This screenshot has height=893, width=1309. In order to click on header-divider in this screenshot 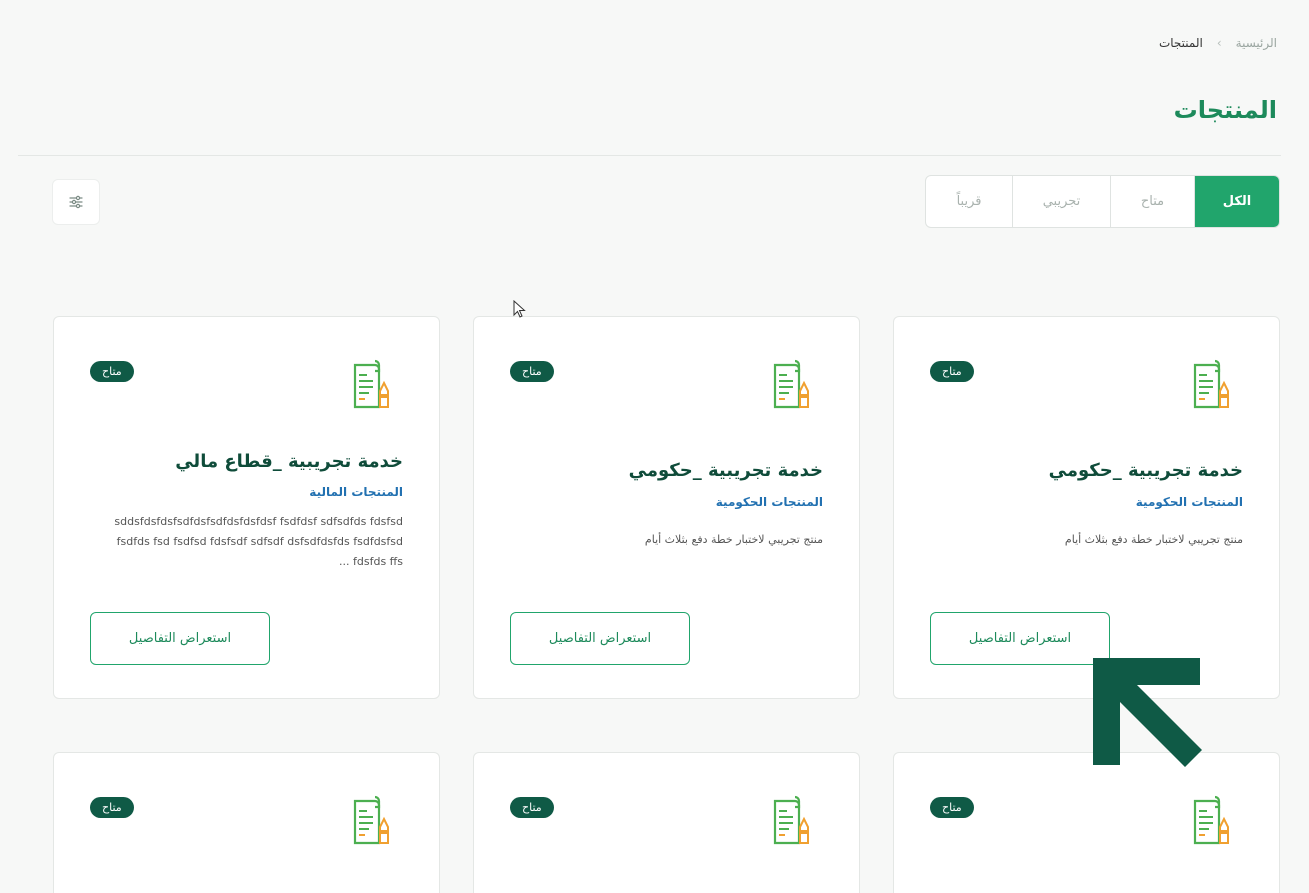, I will do `click(649, 155)`.